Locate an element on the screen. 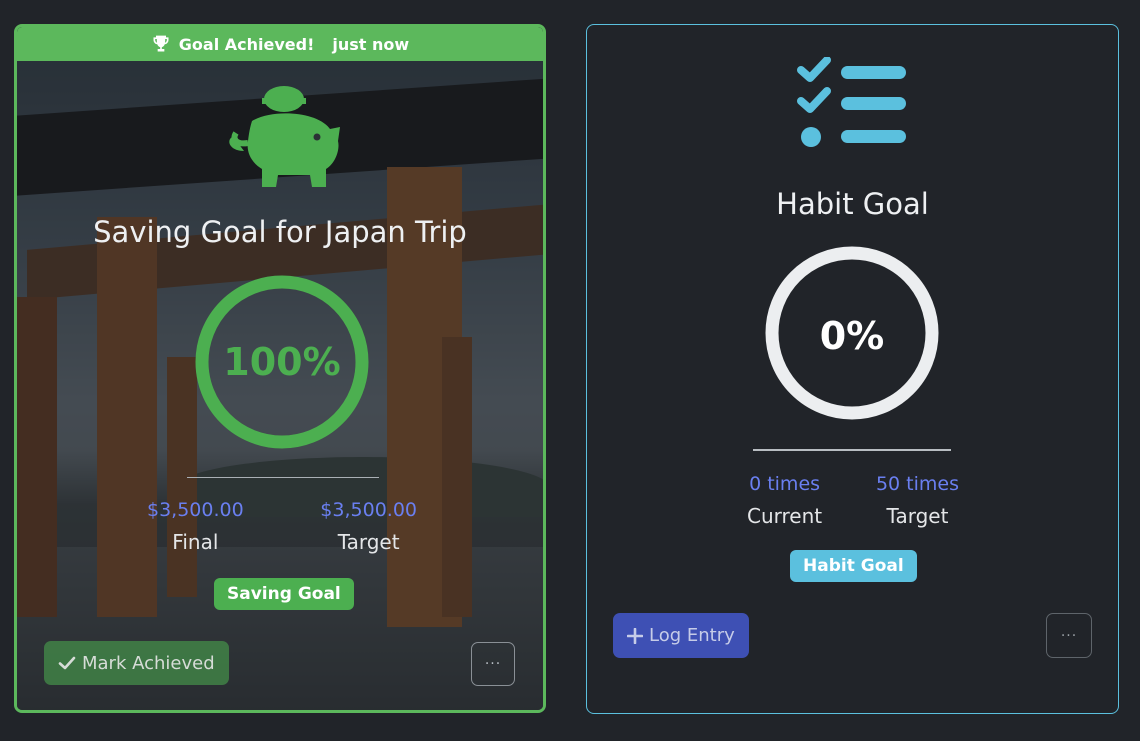 The height and width of the screenshot is (741, 1140). log-entry-label: Log Entry is located at coordinates (692, 635).